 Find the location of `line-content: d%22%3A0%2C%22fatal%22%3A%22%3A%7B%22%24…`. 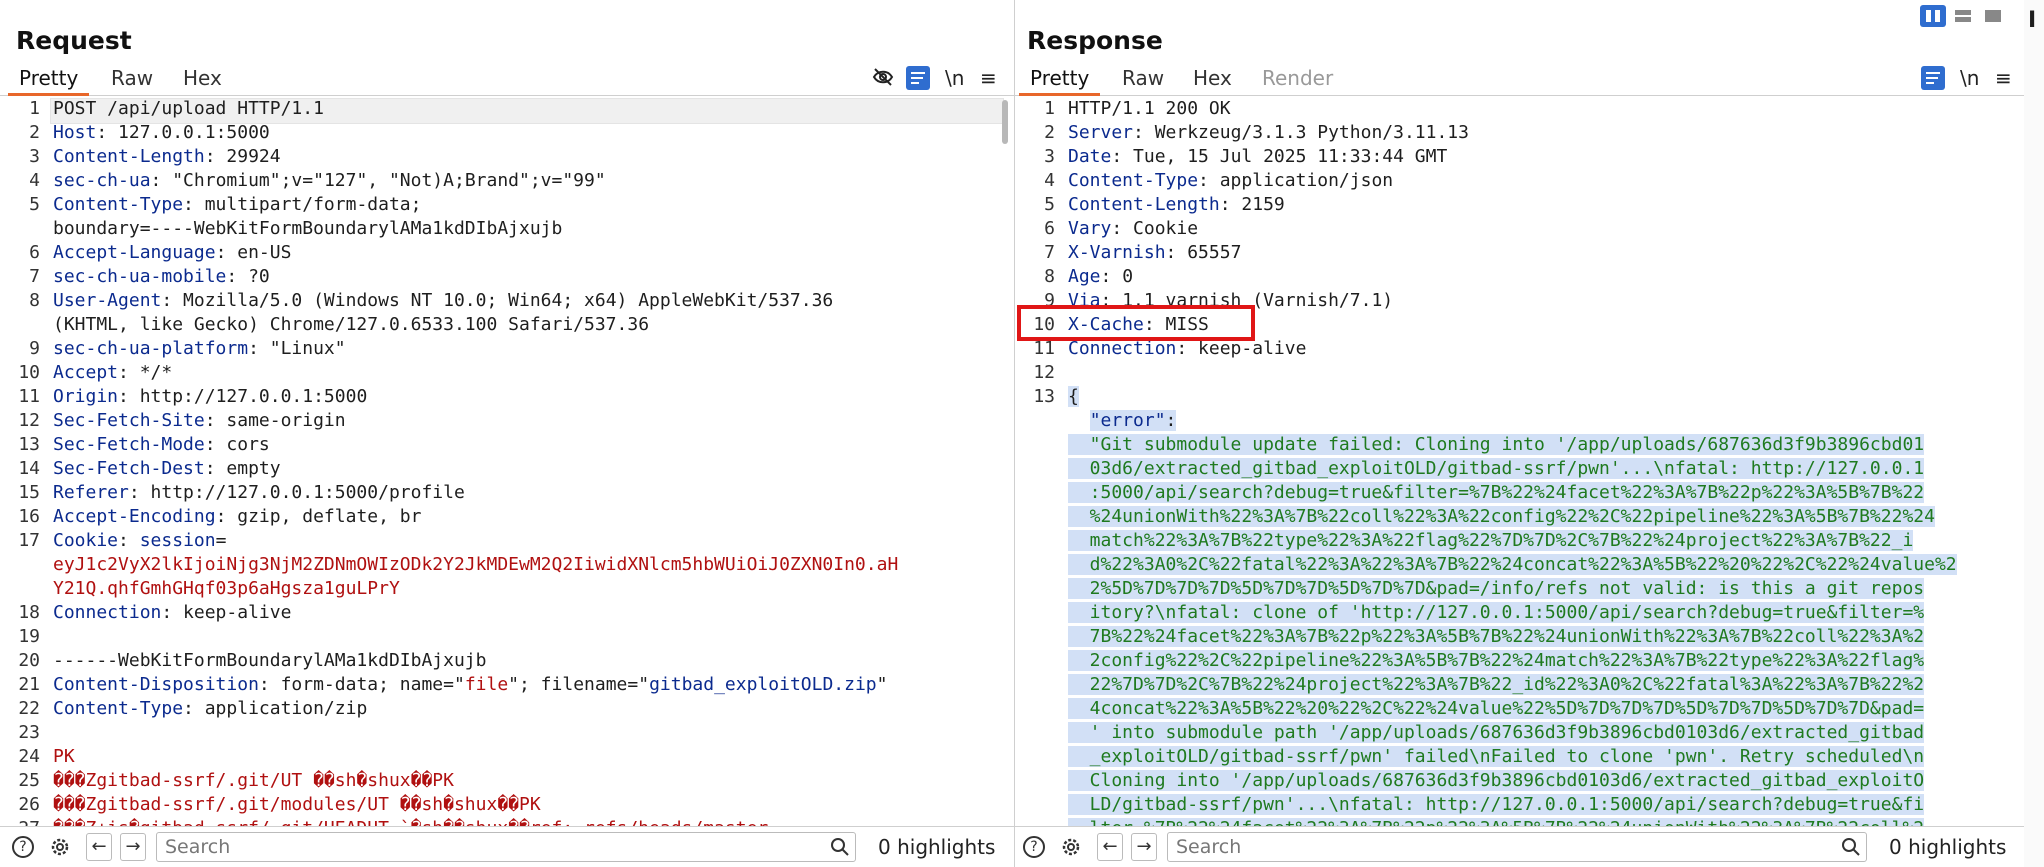

line-content: d%22%3A0%2C%22fatal%22%3A%22%3A%7B%22%24… is located at coordinates (1512, 564).